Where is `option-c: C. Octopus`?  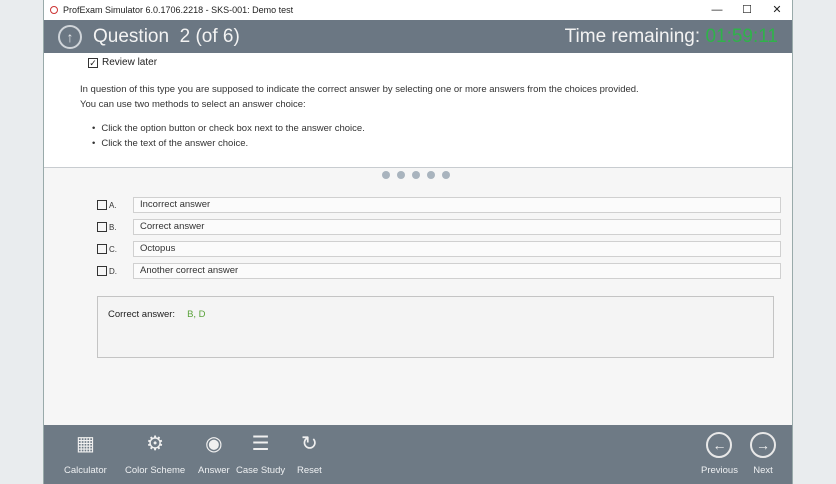
option-c: C. Octopus is located at coordinates (439, 249).